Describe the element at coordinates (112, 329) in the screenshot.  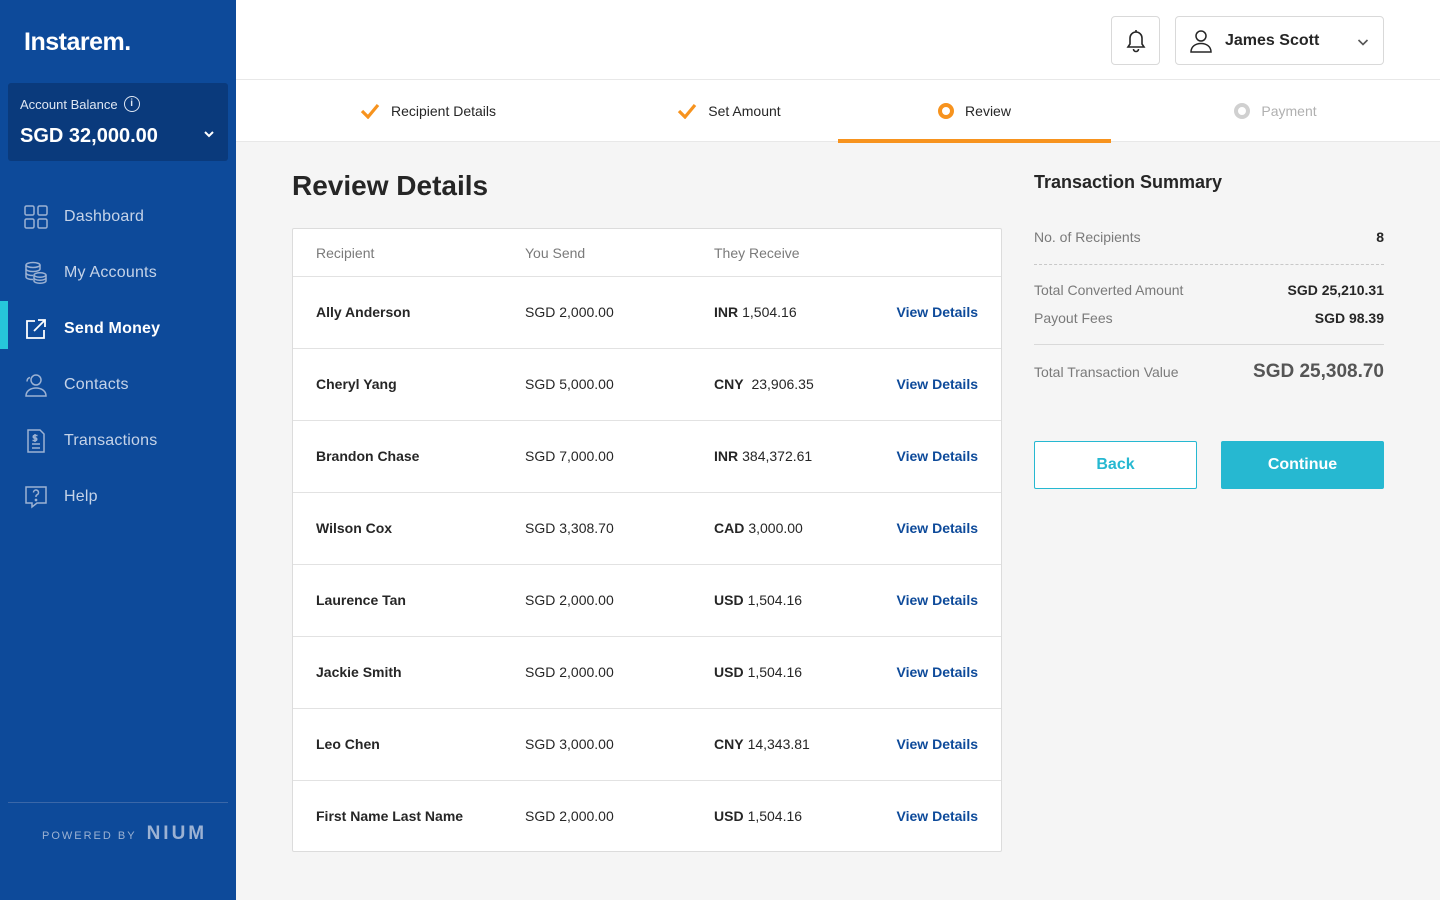
I see `sidebar-item-label: Send Money` at that location.